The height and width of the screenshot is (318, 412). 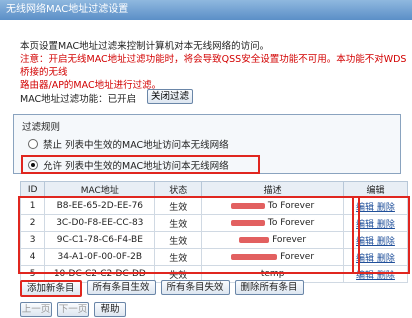 I want to click on th-status: 状态, so click(x=178, y=189).